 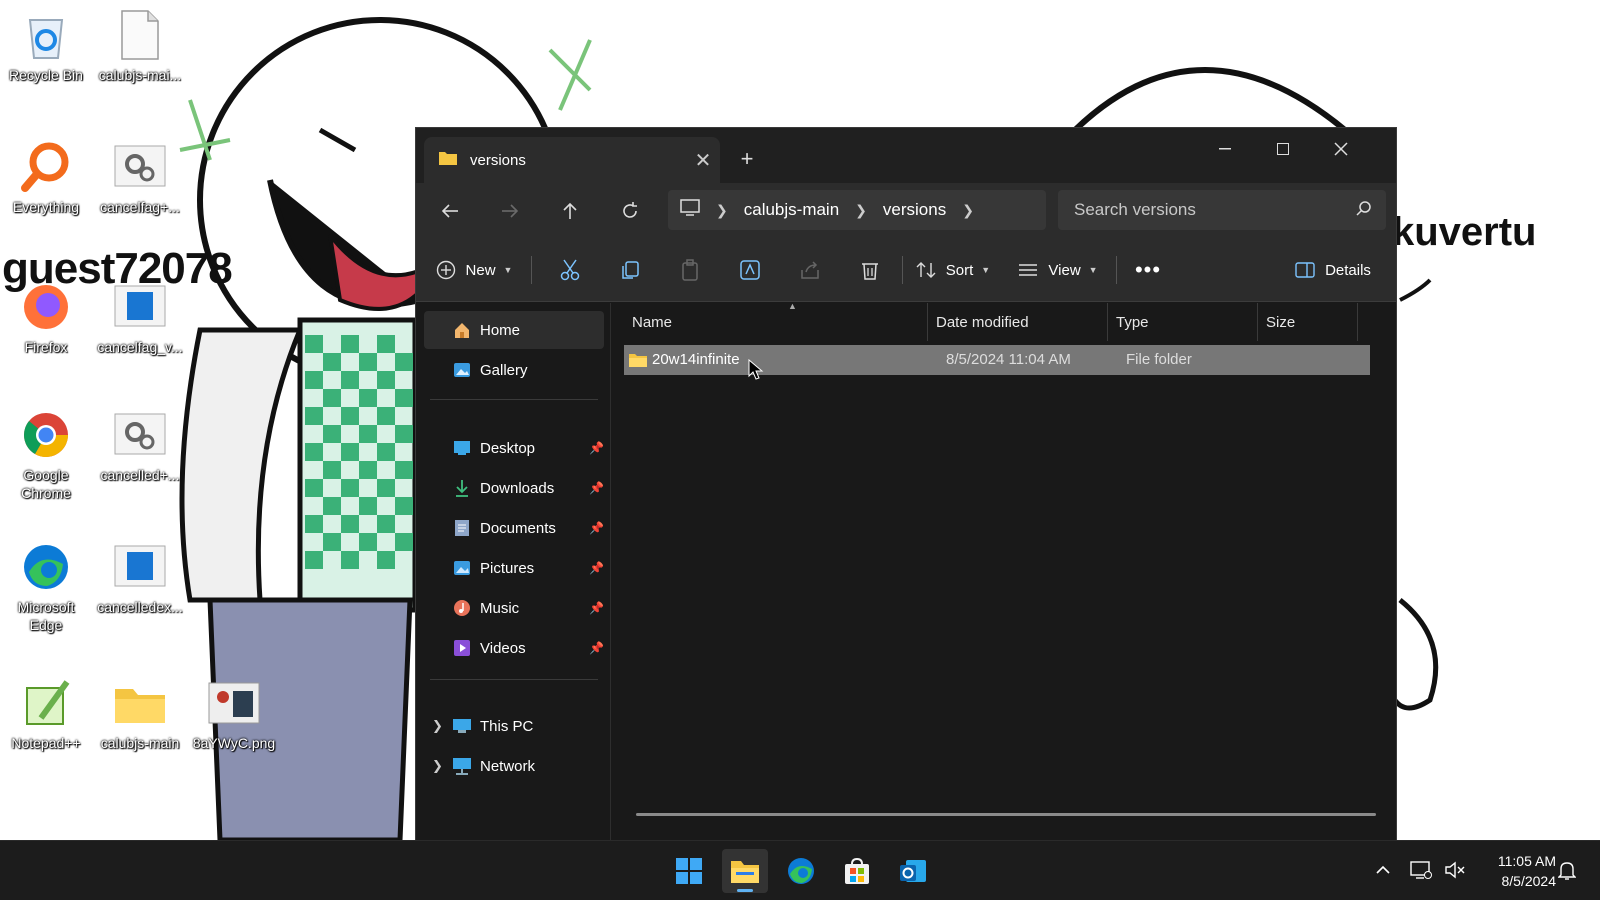 I want to click on refresh-button, so click(x=630, y=211).